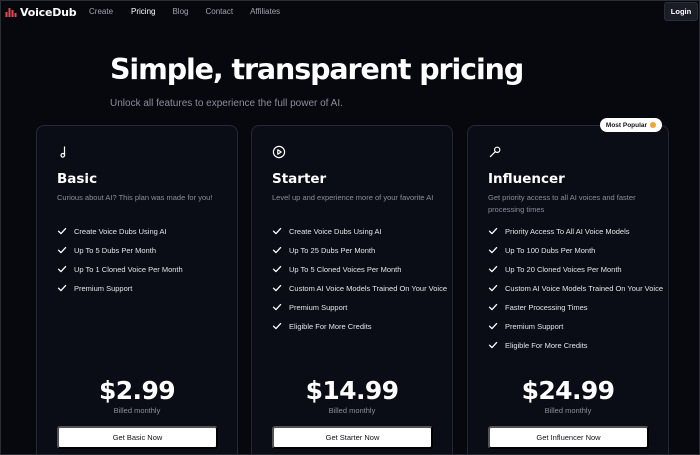  Describe the element at coordinates (137, 437) in the screenshot. I see `get-basic-button: Get Basic Now` at that location.